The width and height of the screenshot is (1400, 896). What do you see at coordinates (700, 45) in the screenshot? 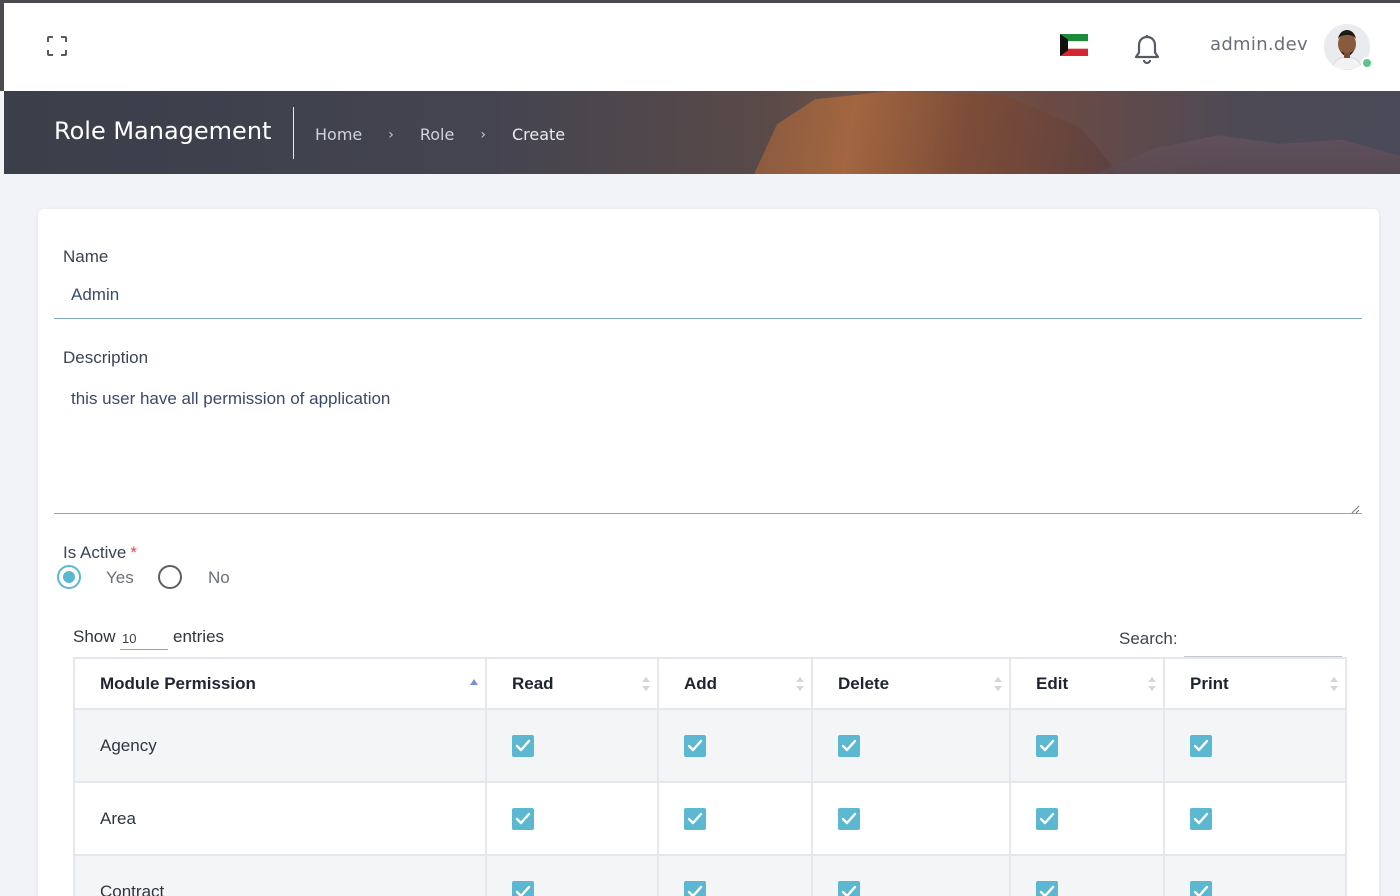
I see `top-navbar: admin.dev` at bounding box center [700, 45].